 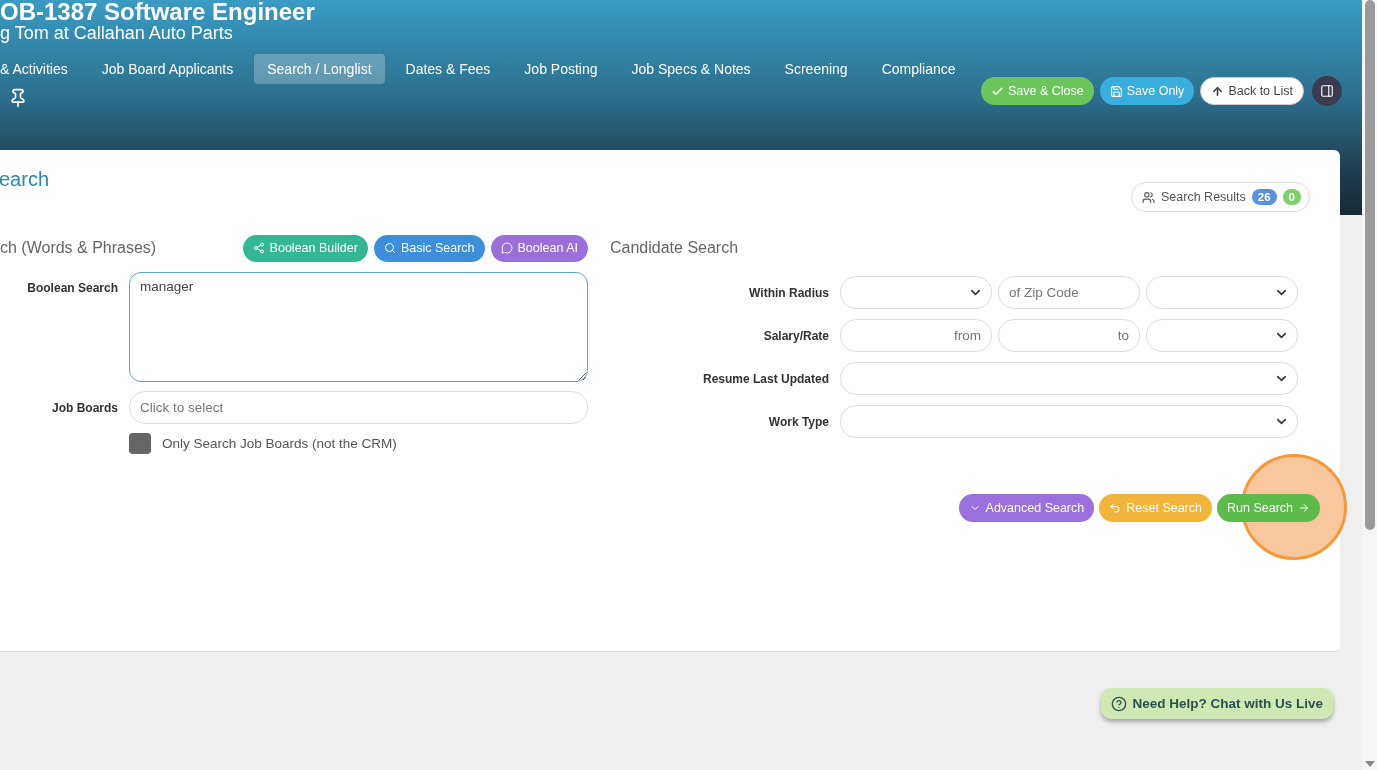 What do you see at coordinates (918, 69) in the screenshot?
I see `tab: Compliance` at bounding box center [918, 69].